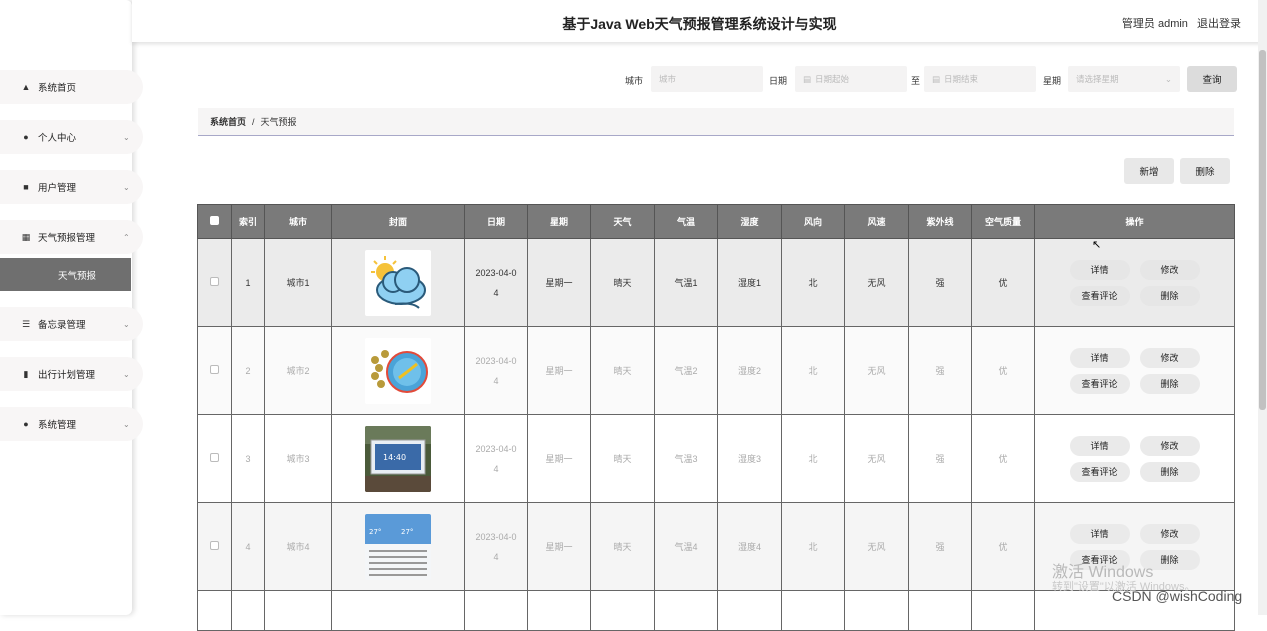 This screenshot has width=1267, height=631. Describe the element at coordinates (71, 324) in the screenshot. I see `sidebar-item-memo: ☰ 备忘录管理 ⌄` at that location.